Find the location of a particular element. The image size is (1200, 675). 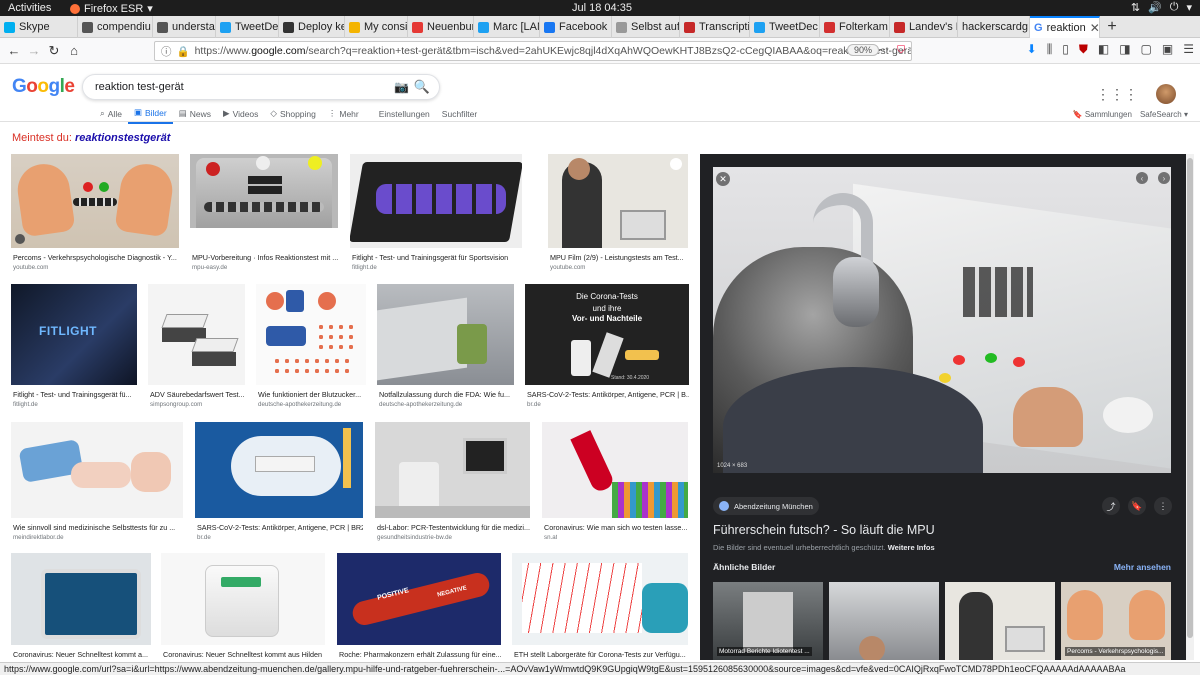

result-image-schnelltest-device is located at coordinates (81, 599).